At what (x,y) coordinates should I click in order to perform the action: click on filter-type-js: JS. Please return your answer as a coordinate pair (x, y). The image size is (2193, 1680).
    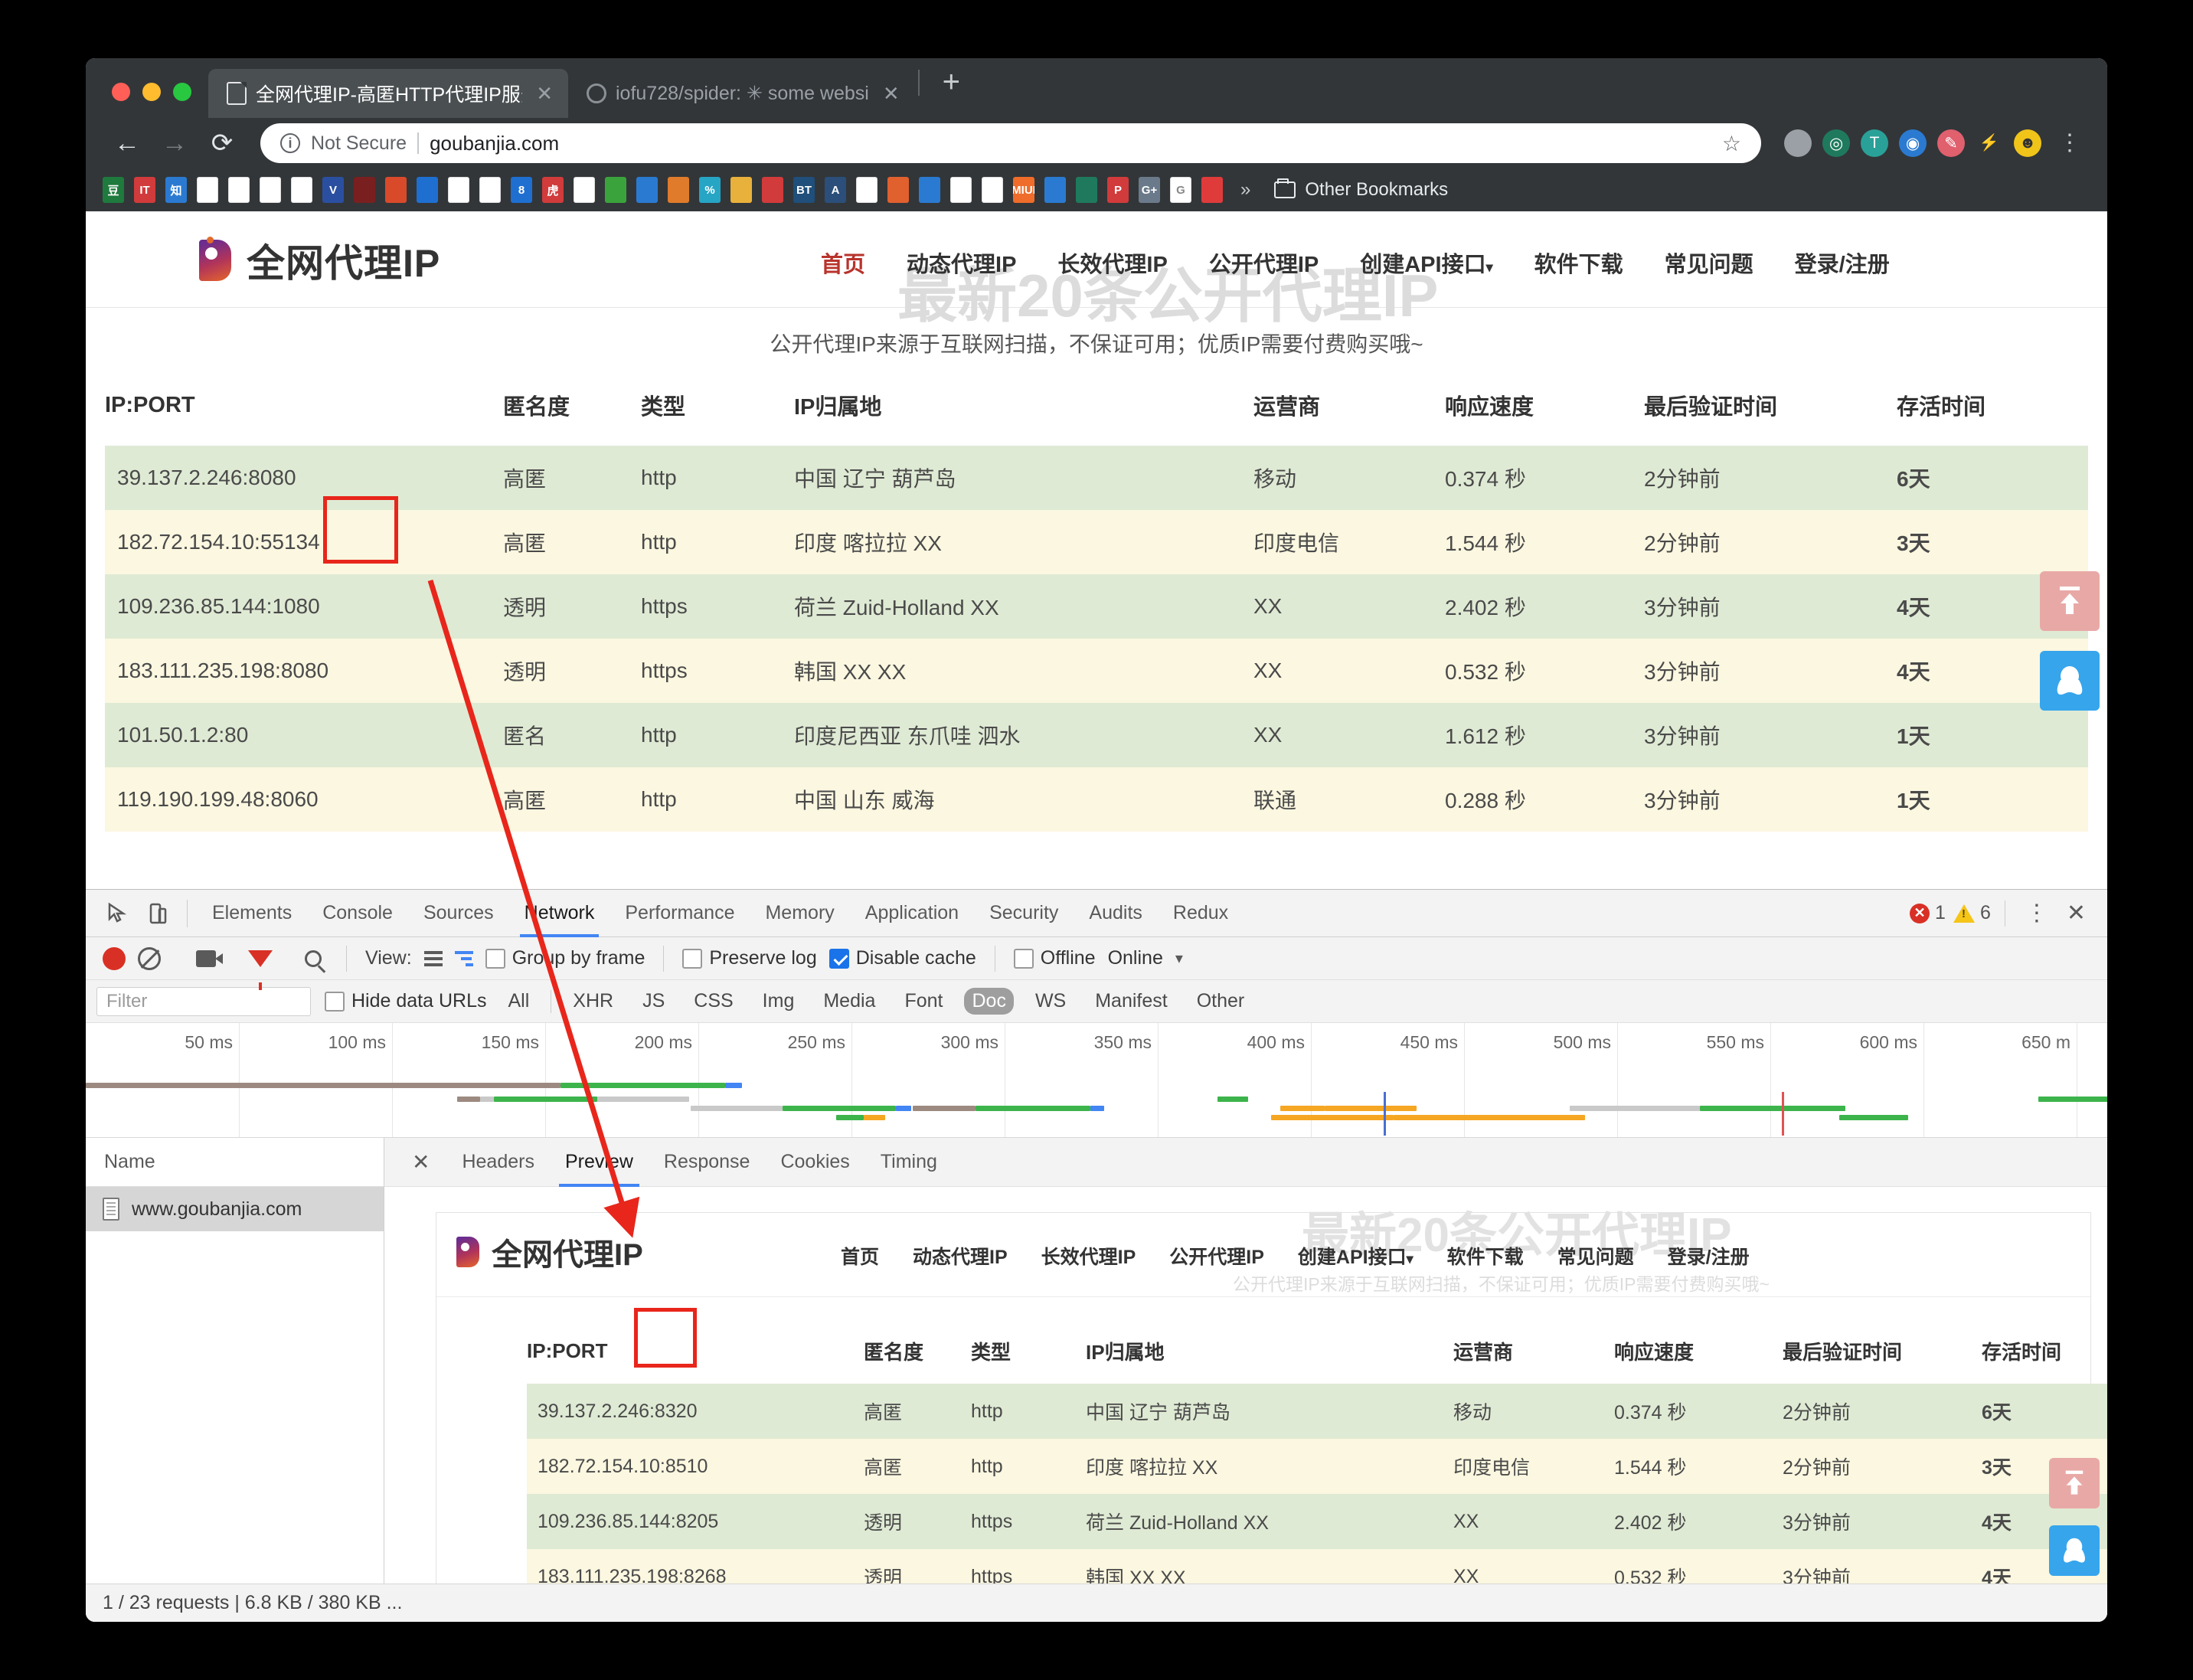
    Looking at the image, I should click on (653, 1001).